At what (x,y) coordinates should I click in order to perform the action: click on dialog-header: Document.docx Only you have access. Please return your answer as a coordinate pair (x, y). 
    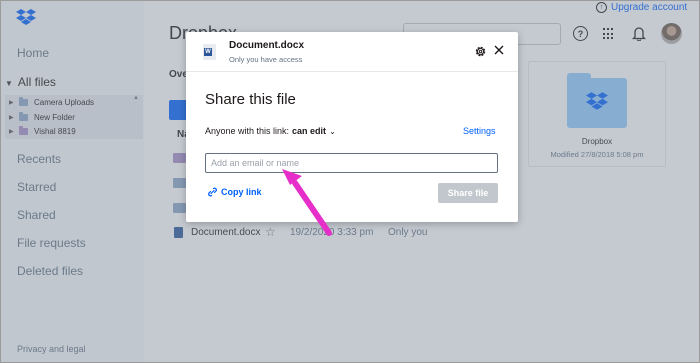
    Looking at the image, I should click on (352, 52).